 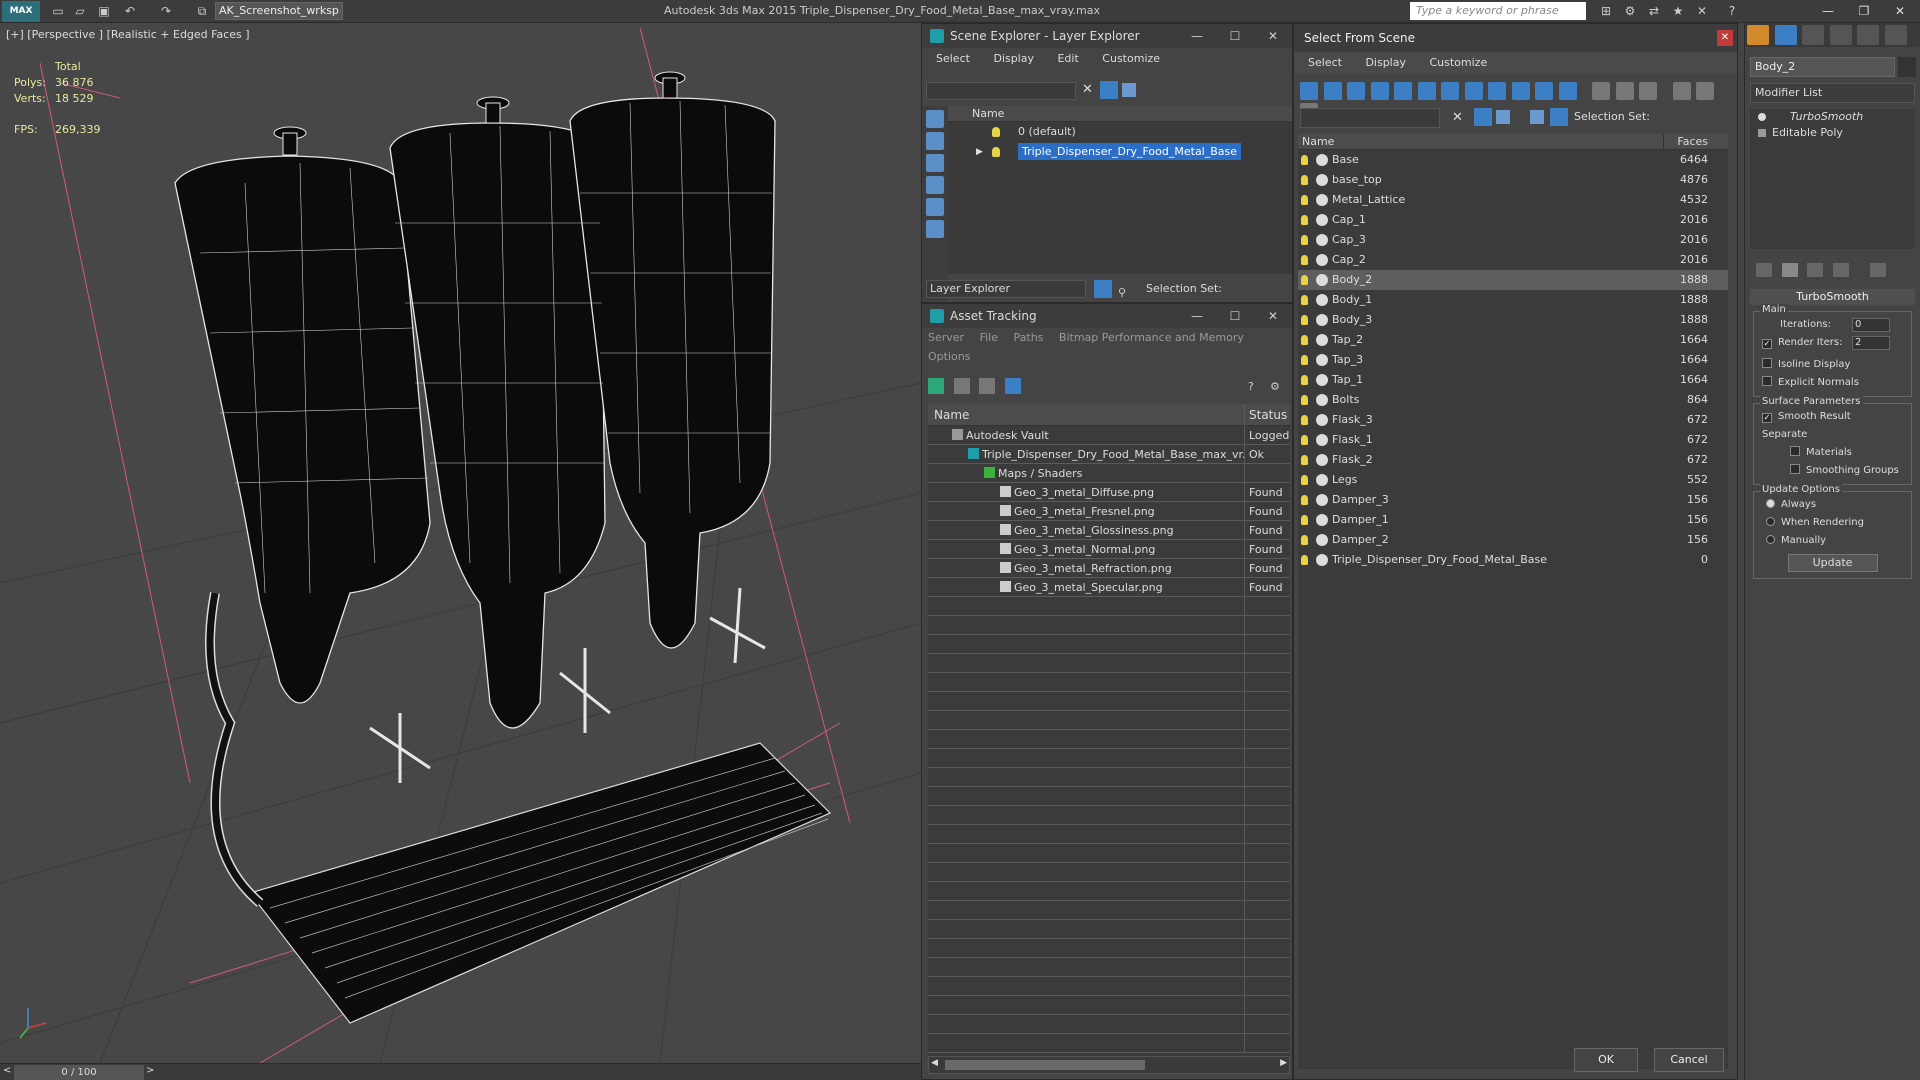 I want to click on at-maximize-button: ☐, so click(x=1235, y=316).